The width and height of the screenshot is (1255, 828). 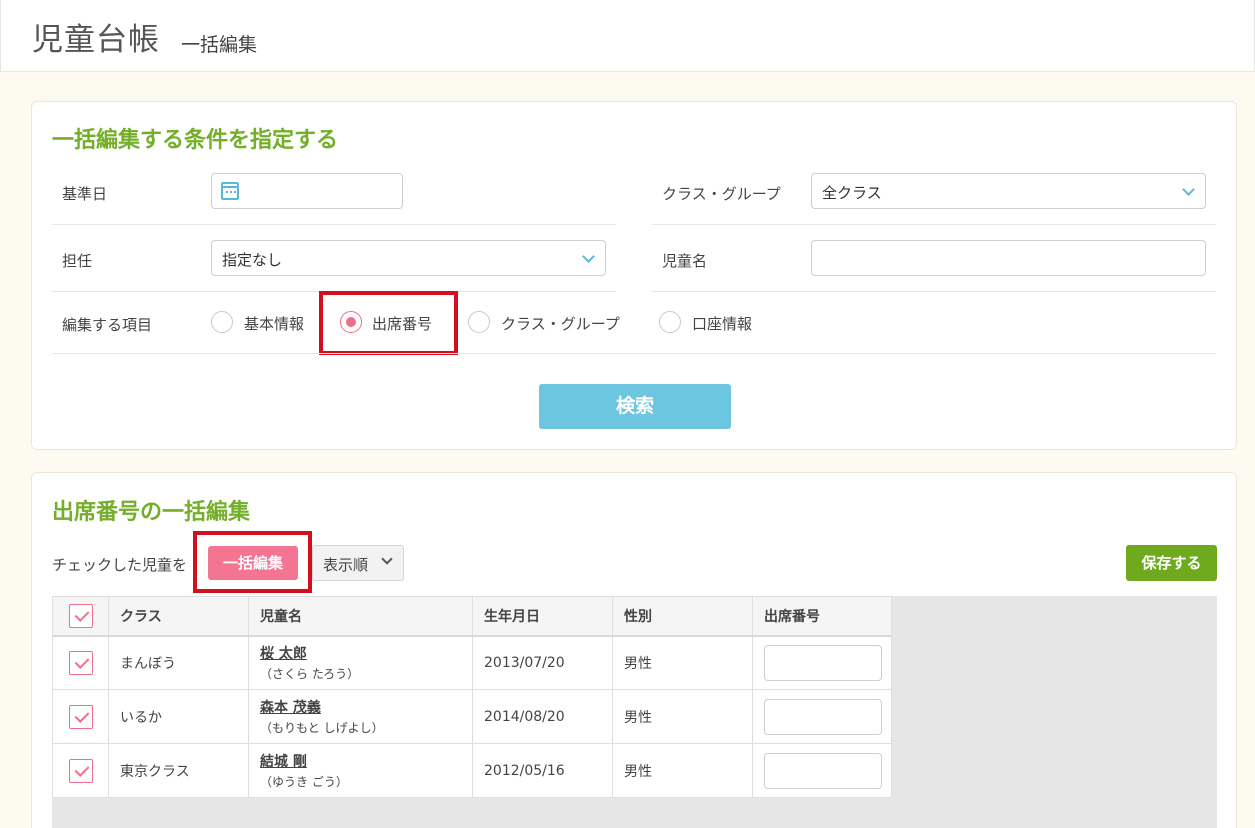 I want to click on class-group-label: クラス・グループ, so click(x=721, y=194).